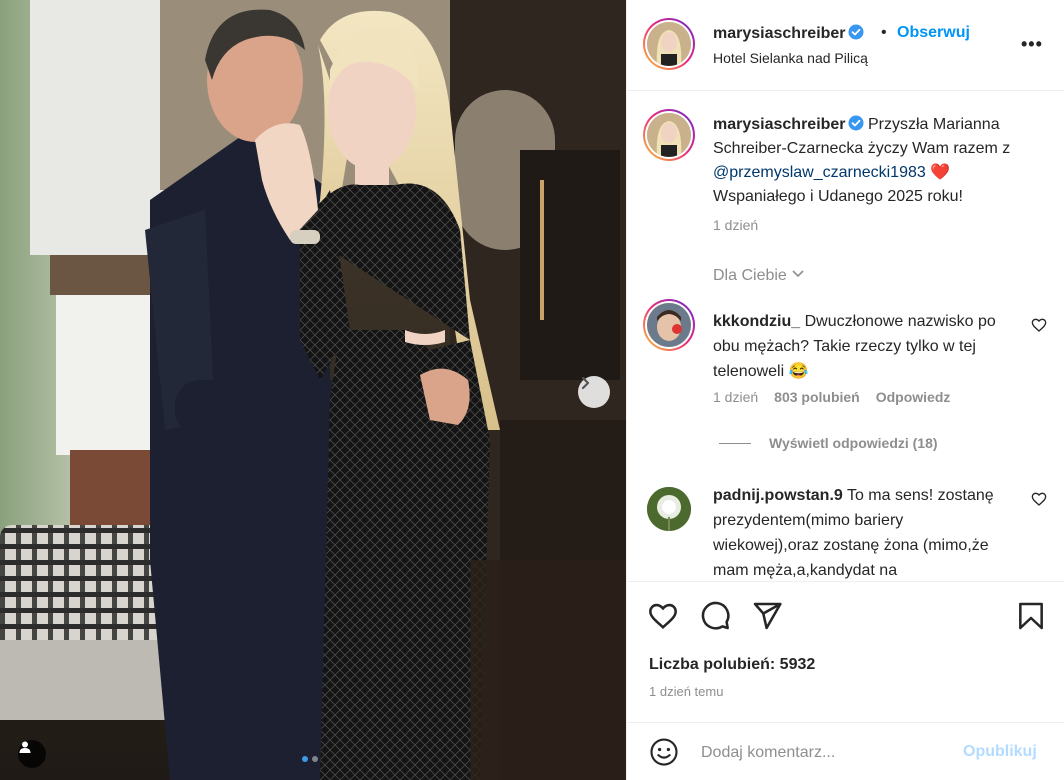  What do you see at coordinates (940, 172) in the screenshot?
I see `caption-emoji: ❤️` at bounding box center [940, 172].